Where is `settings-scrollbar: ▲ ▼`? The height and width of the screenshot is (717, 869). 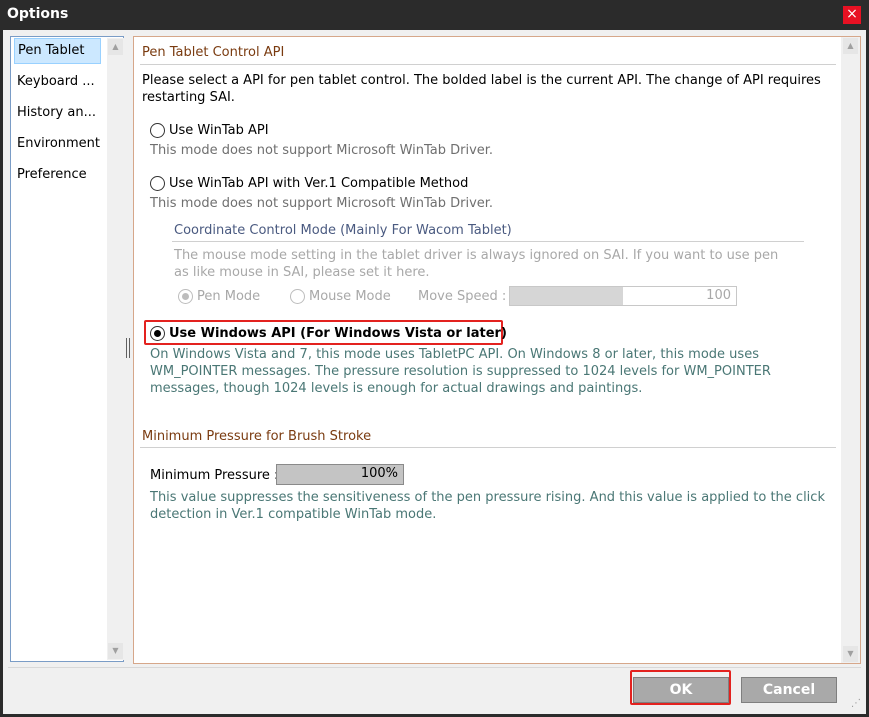
settings-scrollbar: ▲ ▼ is located at coordinates (850, 350).